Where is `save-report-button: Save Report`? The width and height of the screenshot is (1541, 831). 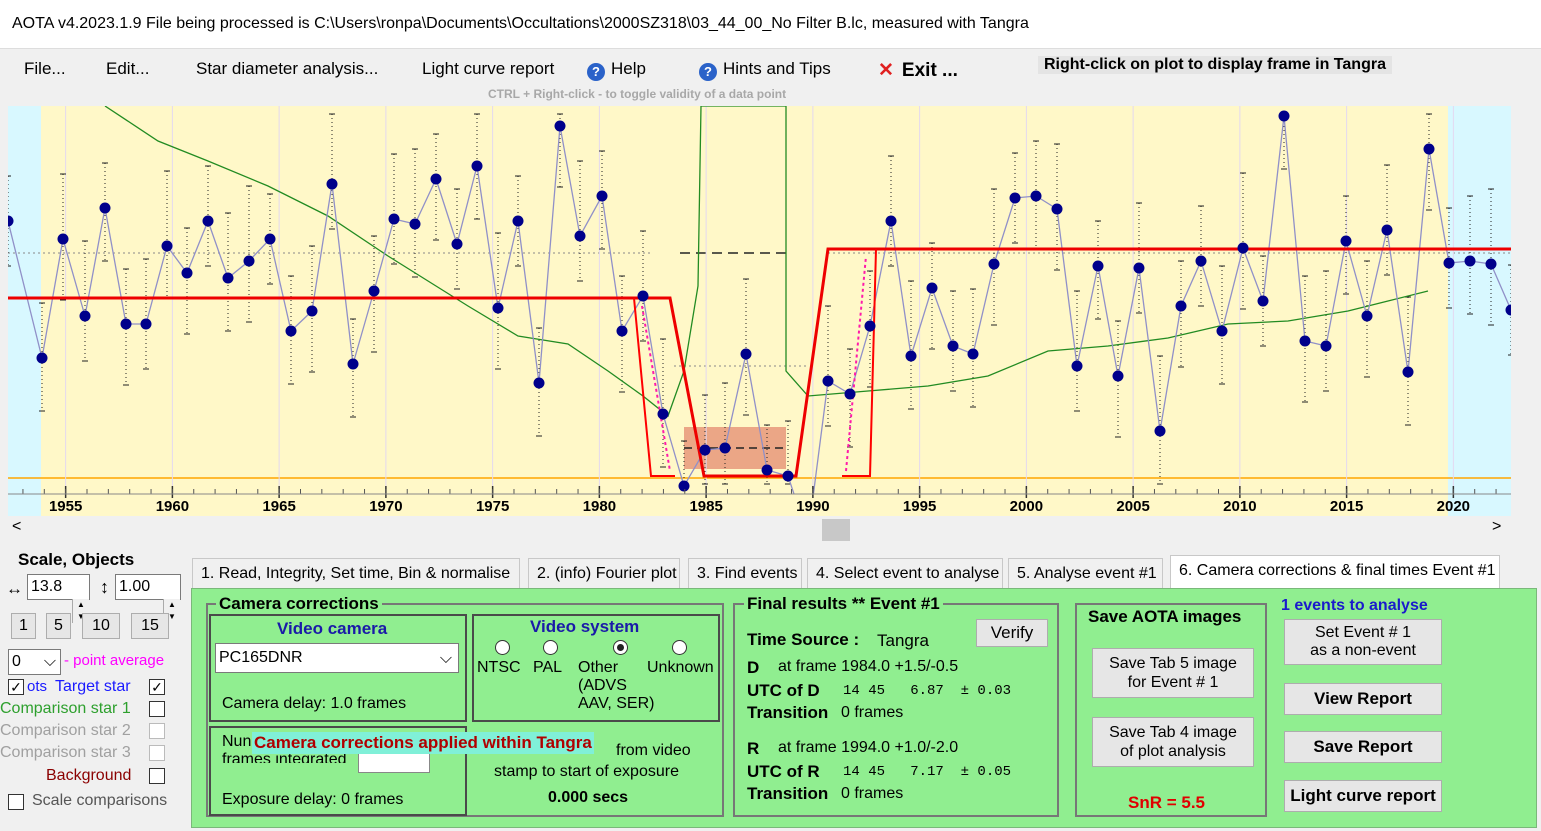
save-report-button: Save Report is located at coordinates (1363, 747).